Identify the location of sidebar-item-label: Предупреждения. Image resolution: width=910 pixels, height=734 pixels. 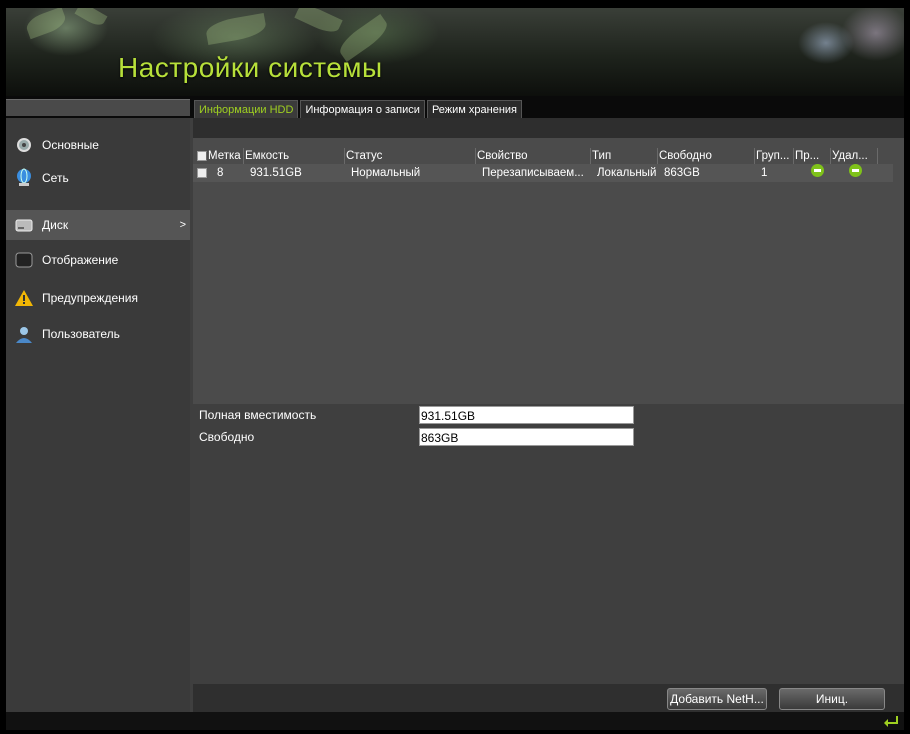
(90, 298).